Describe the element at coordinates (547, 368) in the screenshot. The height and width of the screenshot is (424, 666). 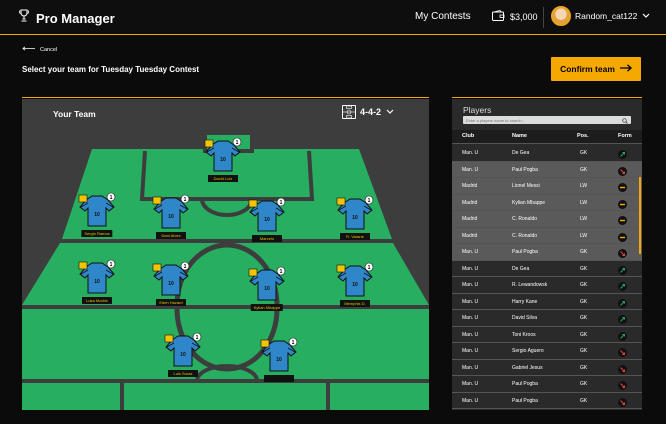
I see `player-row: Man. U Gabriel Jesus GK` at that location.